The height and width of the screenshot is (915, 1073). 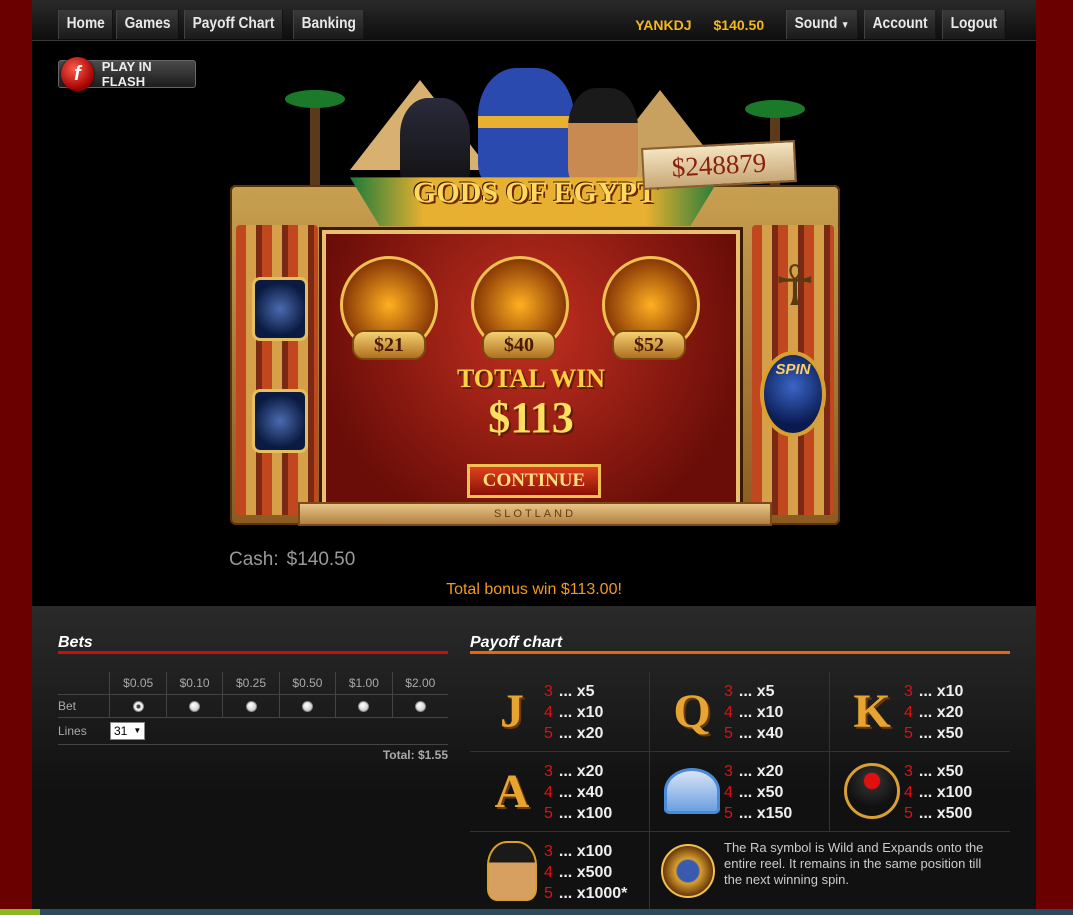 I want to click on multiplier: ... x10, so click(x=581, y=712).